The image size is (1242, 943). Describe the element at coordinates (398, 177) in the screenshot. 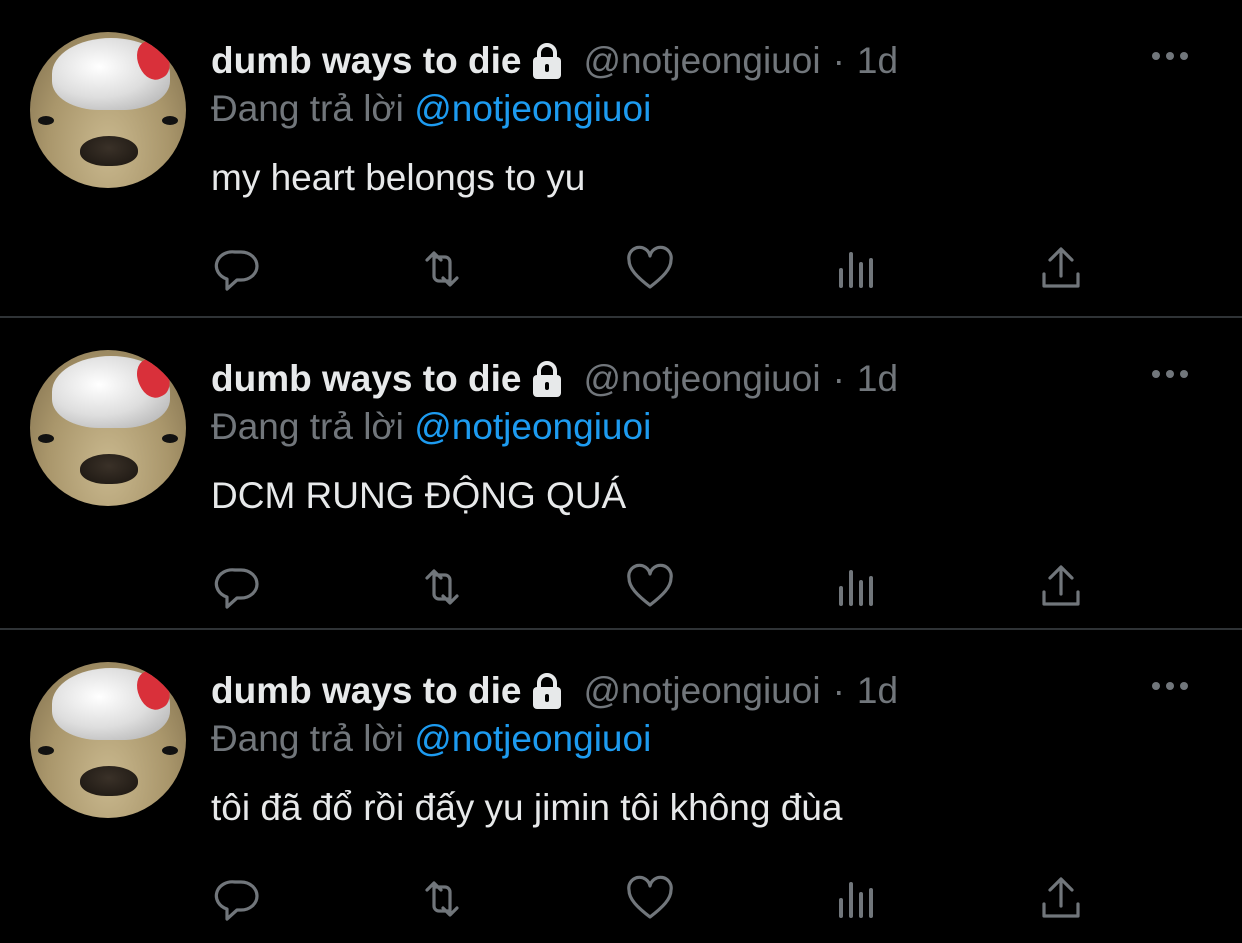

I see `tweet-text: my heart belongs to yu` at that location.